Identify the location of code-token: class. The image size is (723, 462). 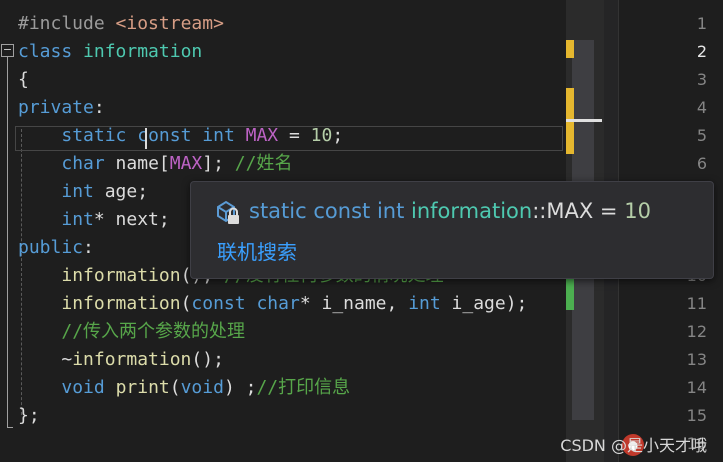
(45, 51).